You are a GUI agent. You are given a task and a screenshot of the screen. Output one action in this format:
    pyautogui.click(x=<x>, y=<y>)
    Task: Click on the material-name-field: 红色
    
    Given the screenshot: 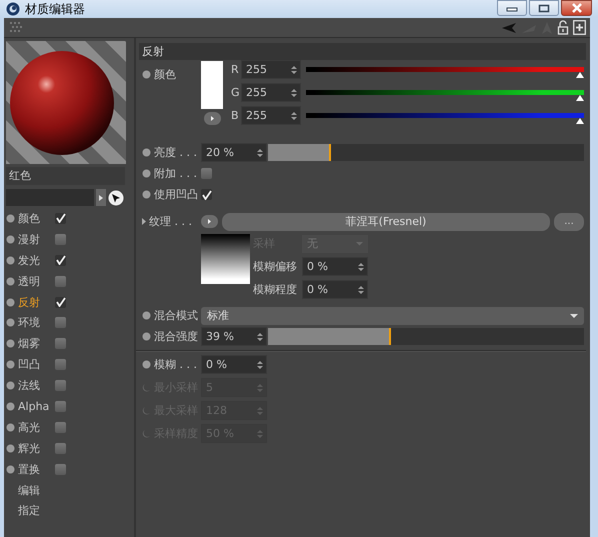 What is the action you would take?
    pyautogui.click(x=65, y=176)
    